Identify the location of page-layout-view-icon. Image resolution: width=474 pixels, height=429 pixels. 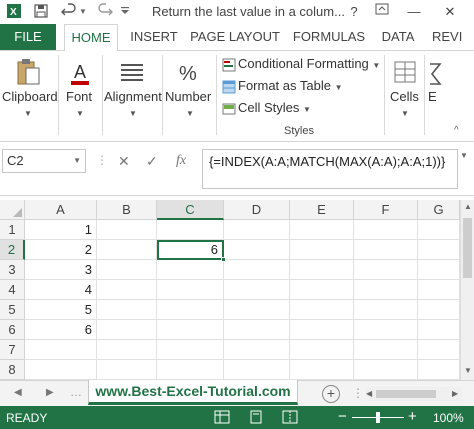
(256, 417).